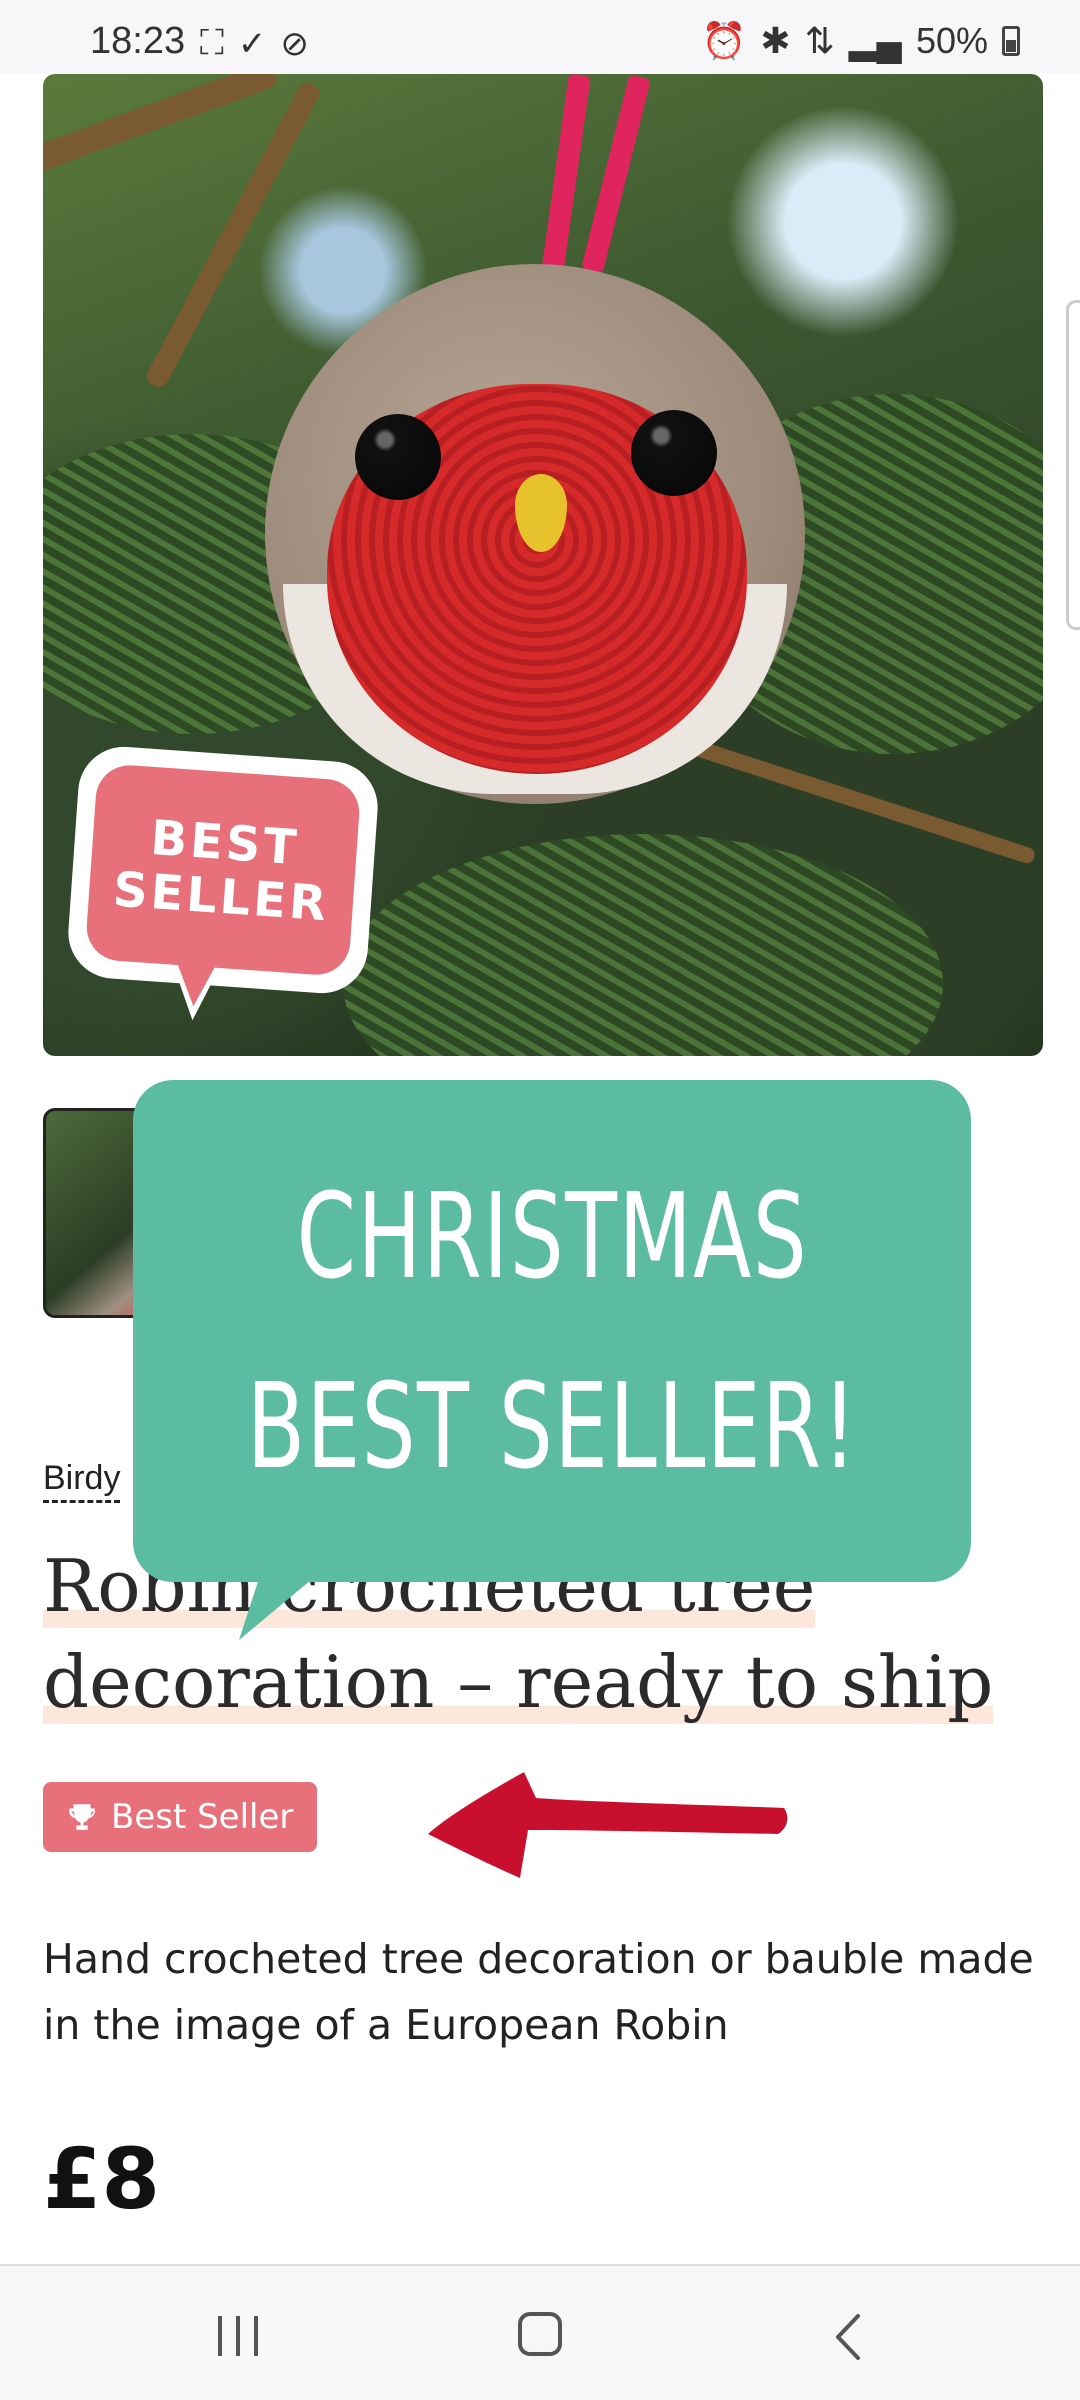 The width and height of the screenshot is (1080, 2400). I want to click on foliage, so click(643, 945).